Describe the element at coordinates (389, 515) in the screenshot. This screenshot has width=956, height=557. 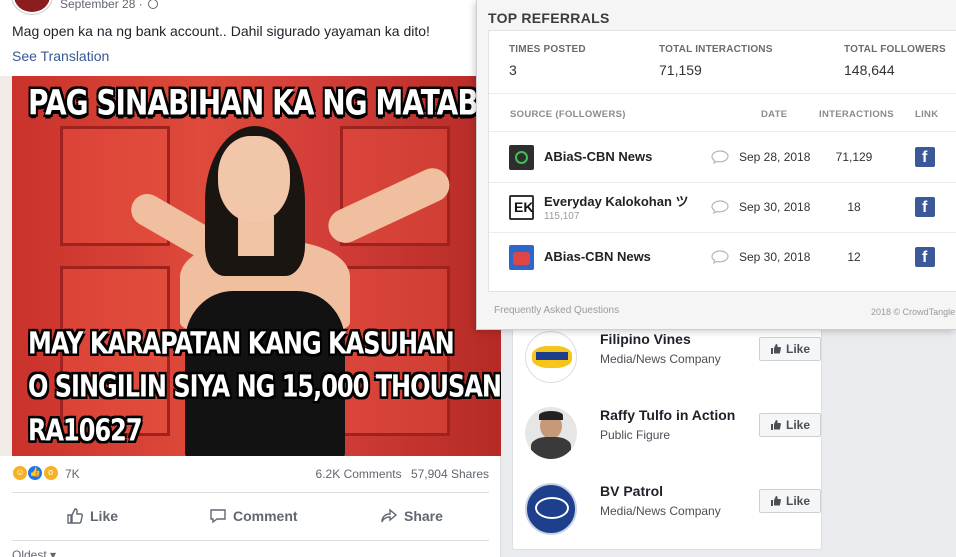
I see `share-icon` at that location.